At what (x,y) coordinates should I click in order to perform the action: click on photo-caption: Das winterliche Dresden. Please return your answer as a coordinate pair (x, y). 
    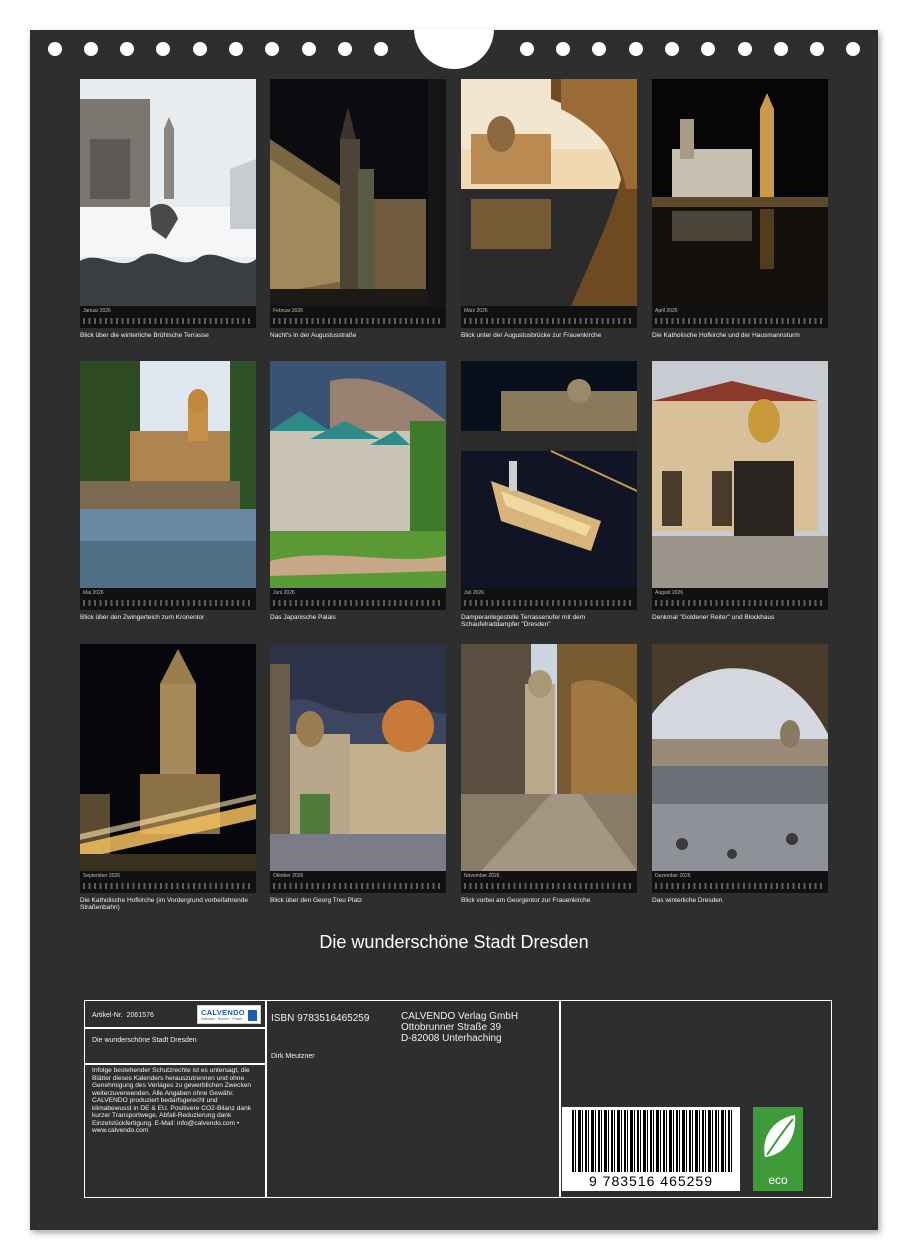
    Looking at the image, I should click on (687, 900).